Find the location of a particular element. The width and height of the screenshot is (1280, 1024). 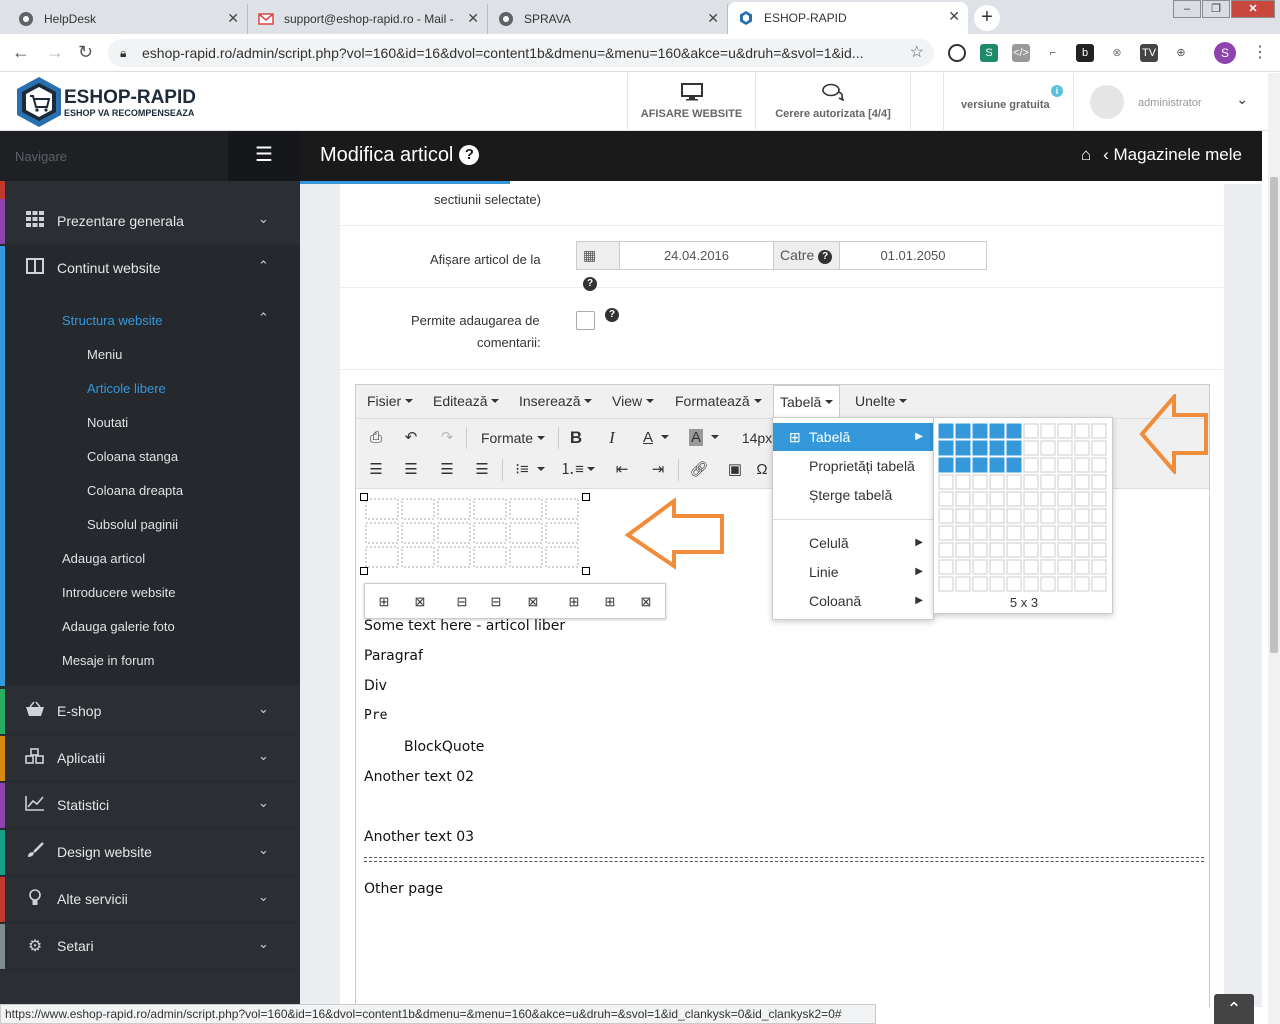

new-tab-button: + is located at coordinates (987, 18).